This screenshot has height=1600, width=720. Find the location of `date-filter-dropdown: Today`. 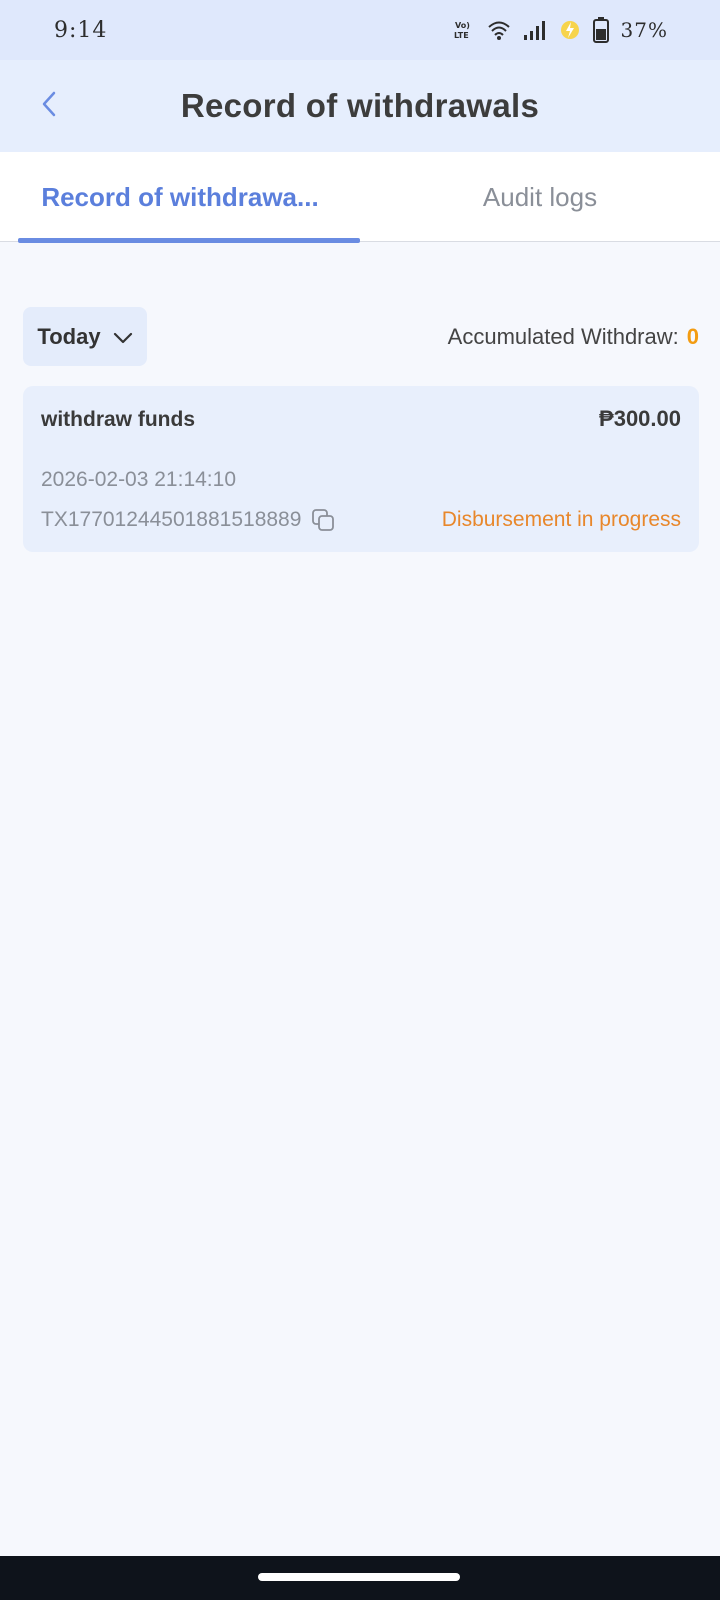

date-filter-dropdown: Today is located at coordinates (85, 336).